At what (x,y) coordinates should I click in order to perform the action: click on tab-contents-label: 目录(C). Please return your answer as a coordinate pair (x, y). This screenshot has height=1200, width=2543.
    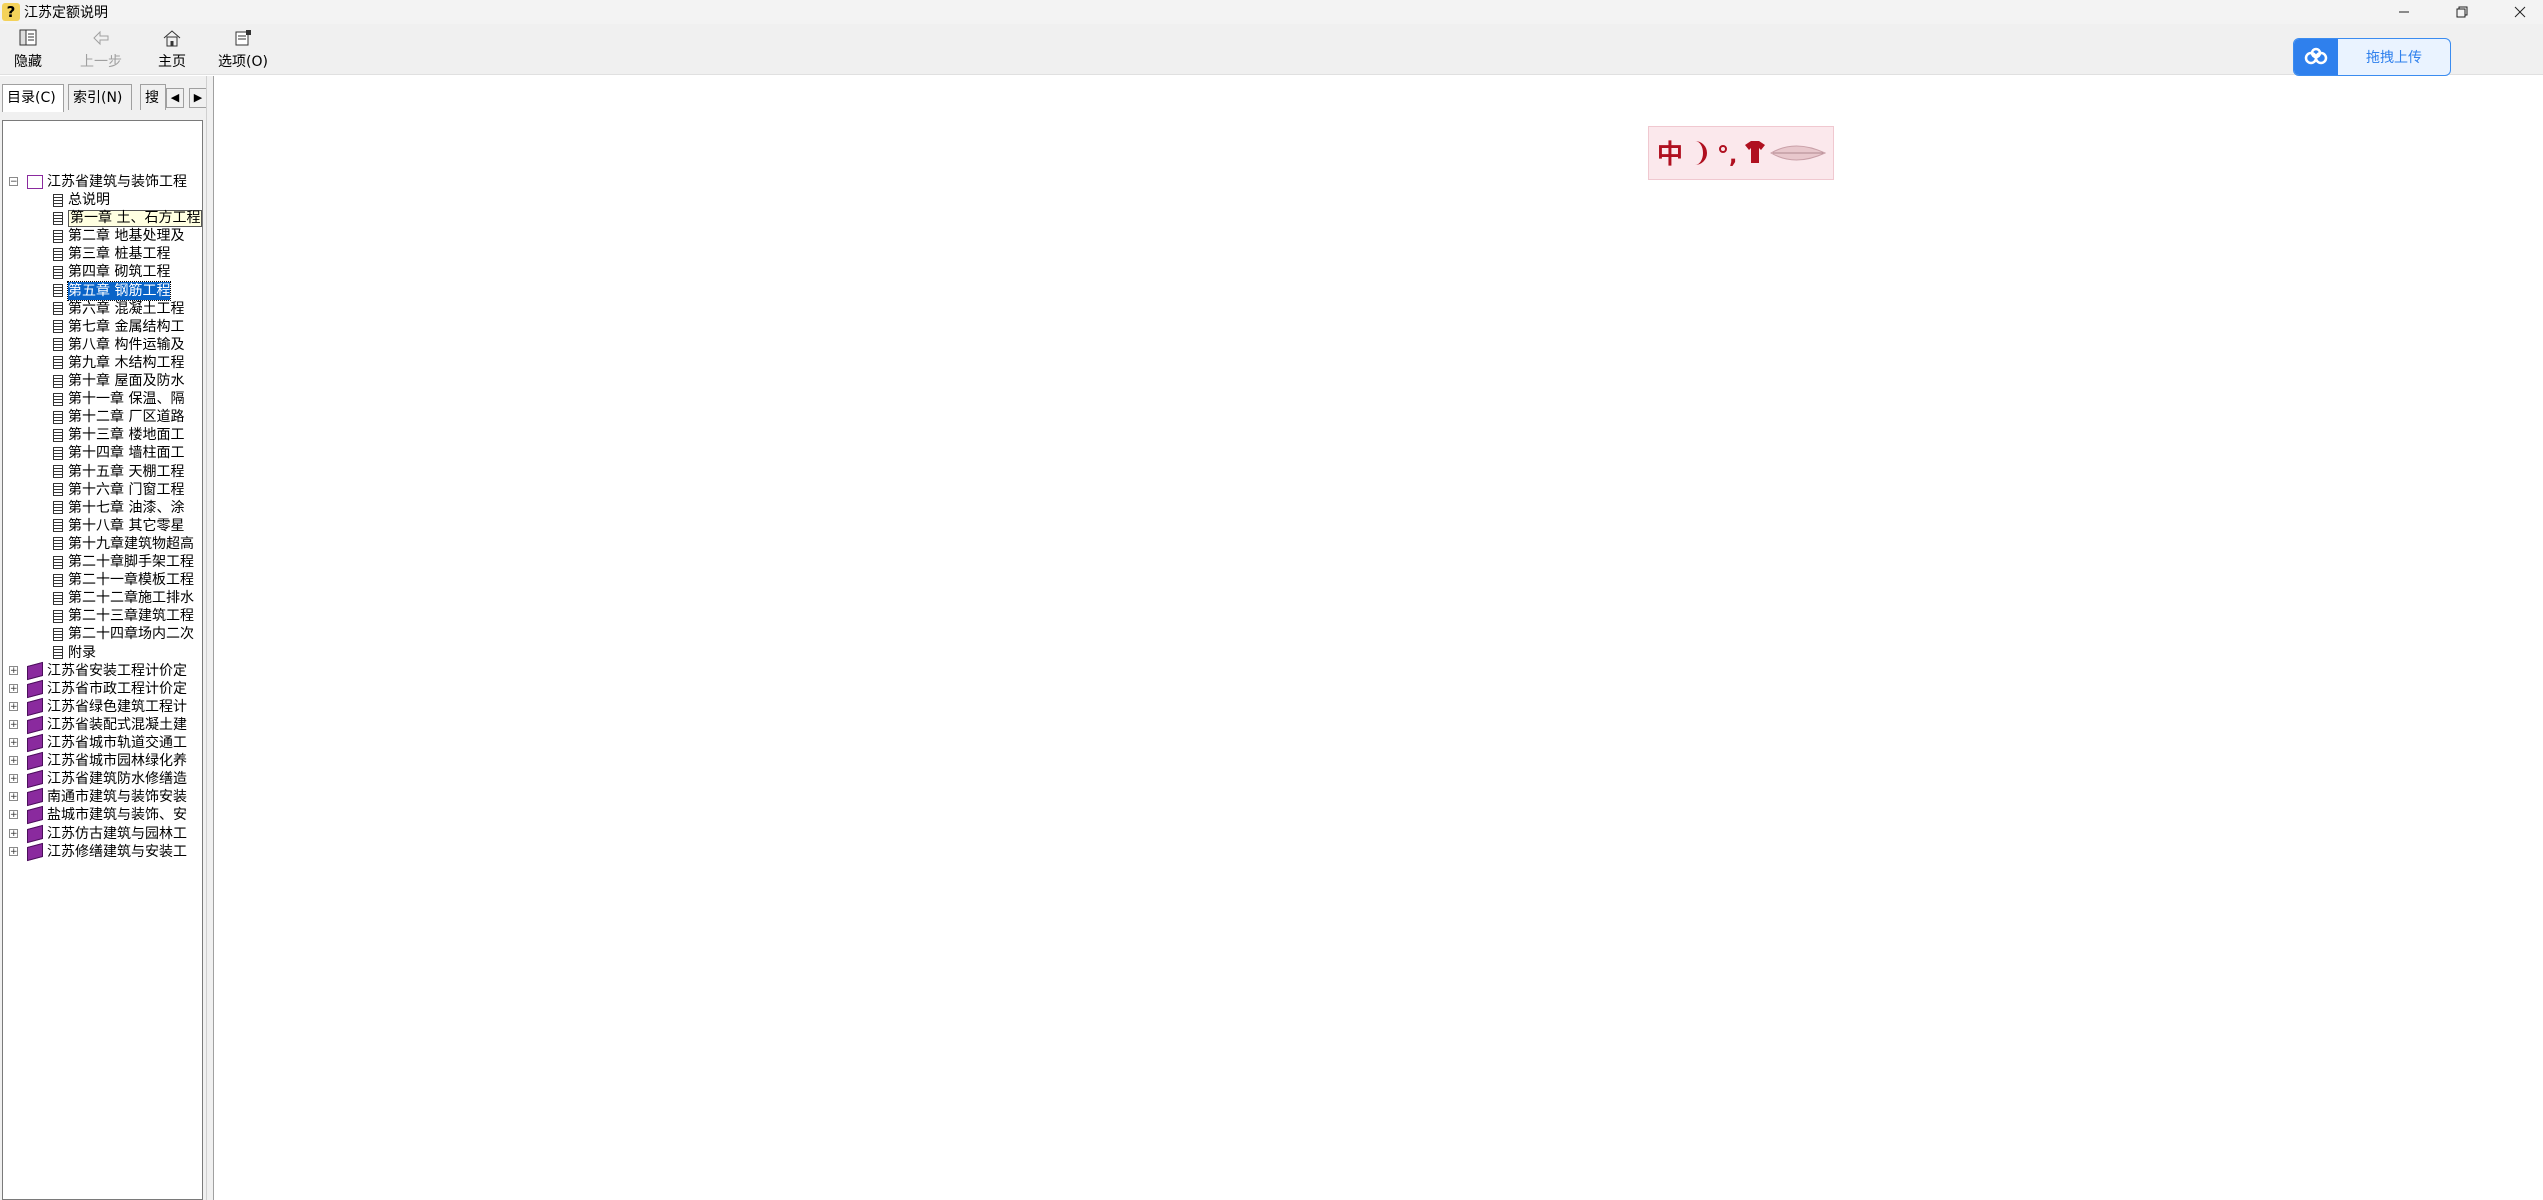
    Looking at the image, I should click on (31, 98).